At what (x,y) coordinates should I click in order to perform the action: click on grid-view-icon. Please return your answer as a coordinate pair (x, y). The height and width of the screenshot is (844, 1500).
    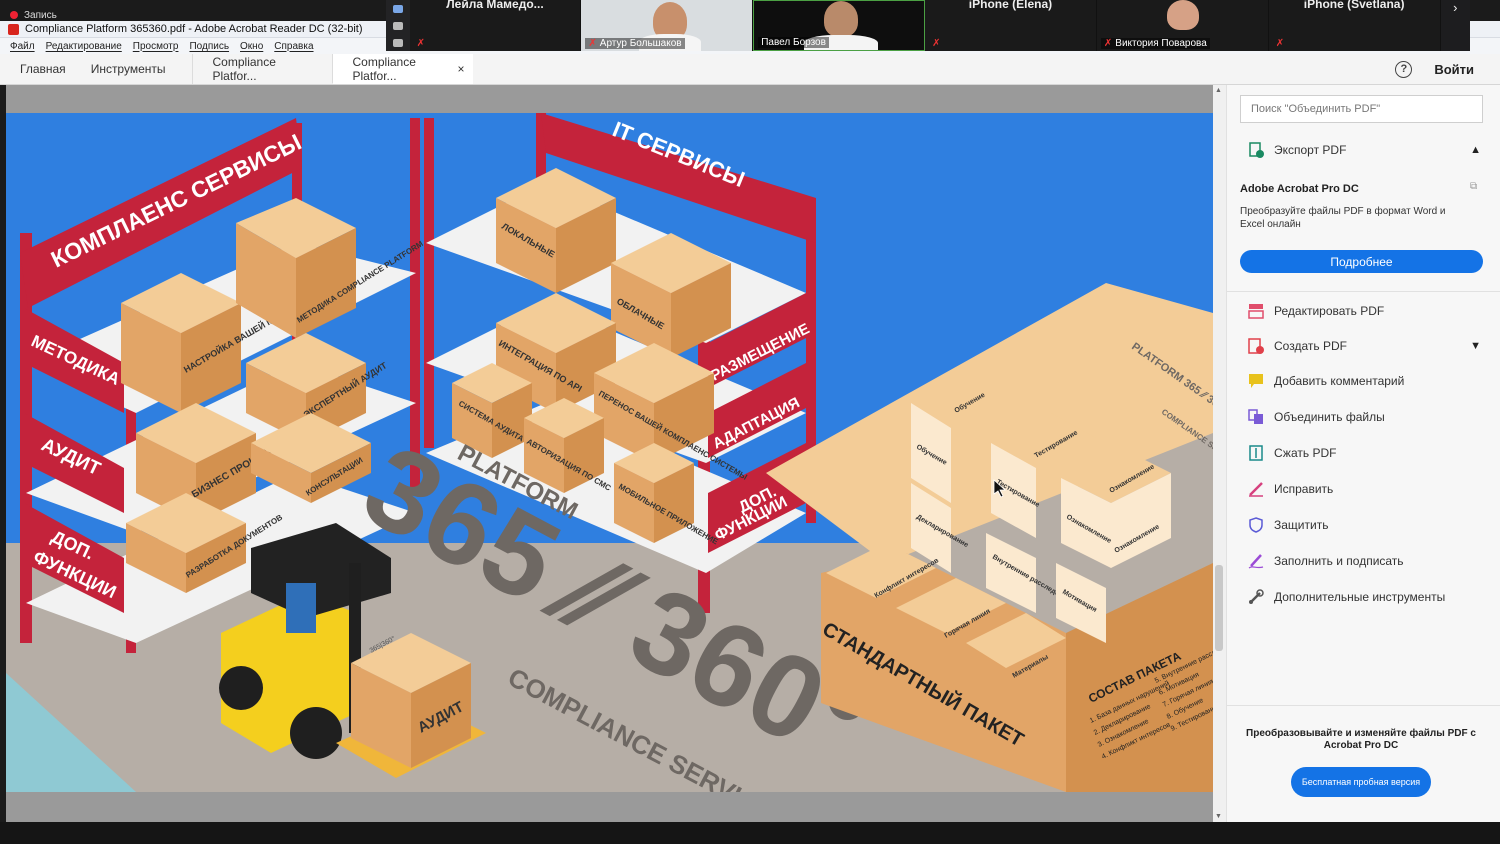
    Looking at the image, I should click on (397, 25).